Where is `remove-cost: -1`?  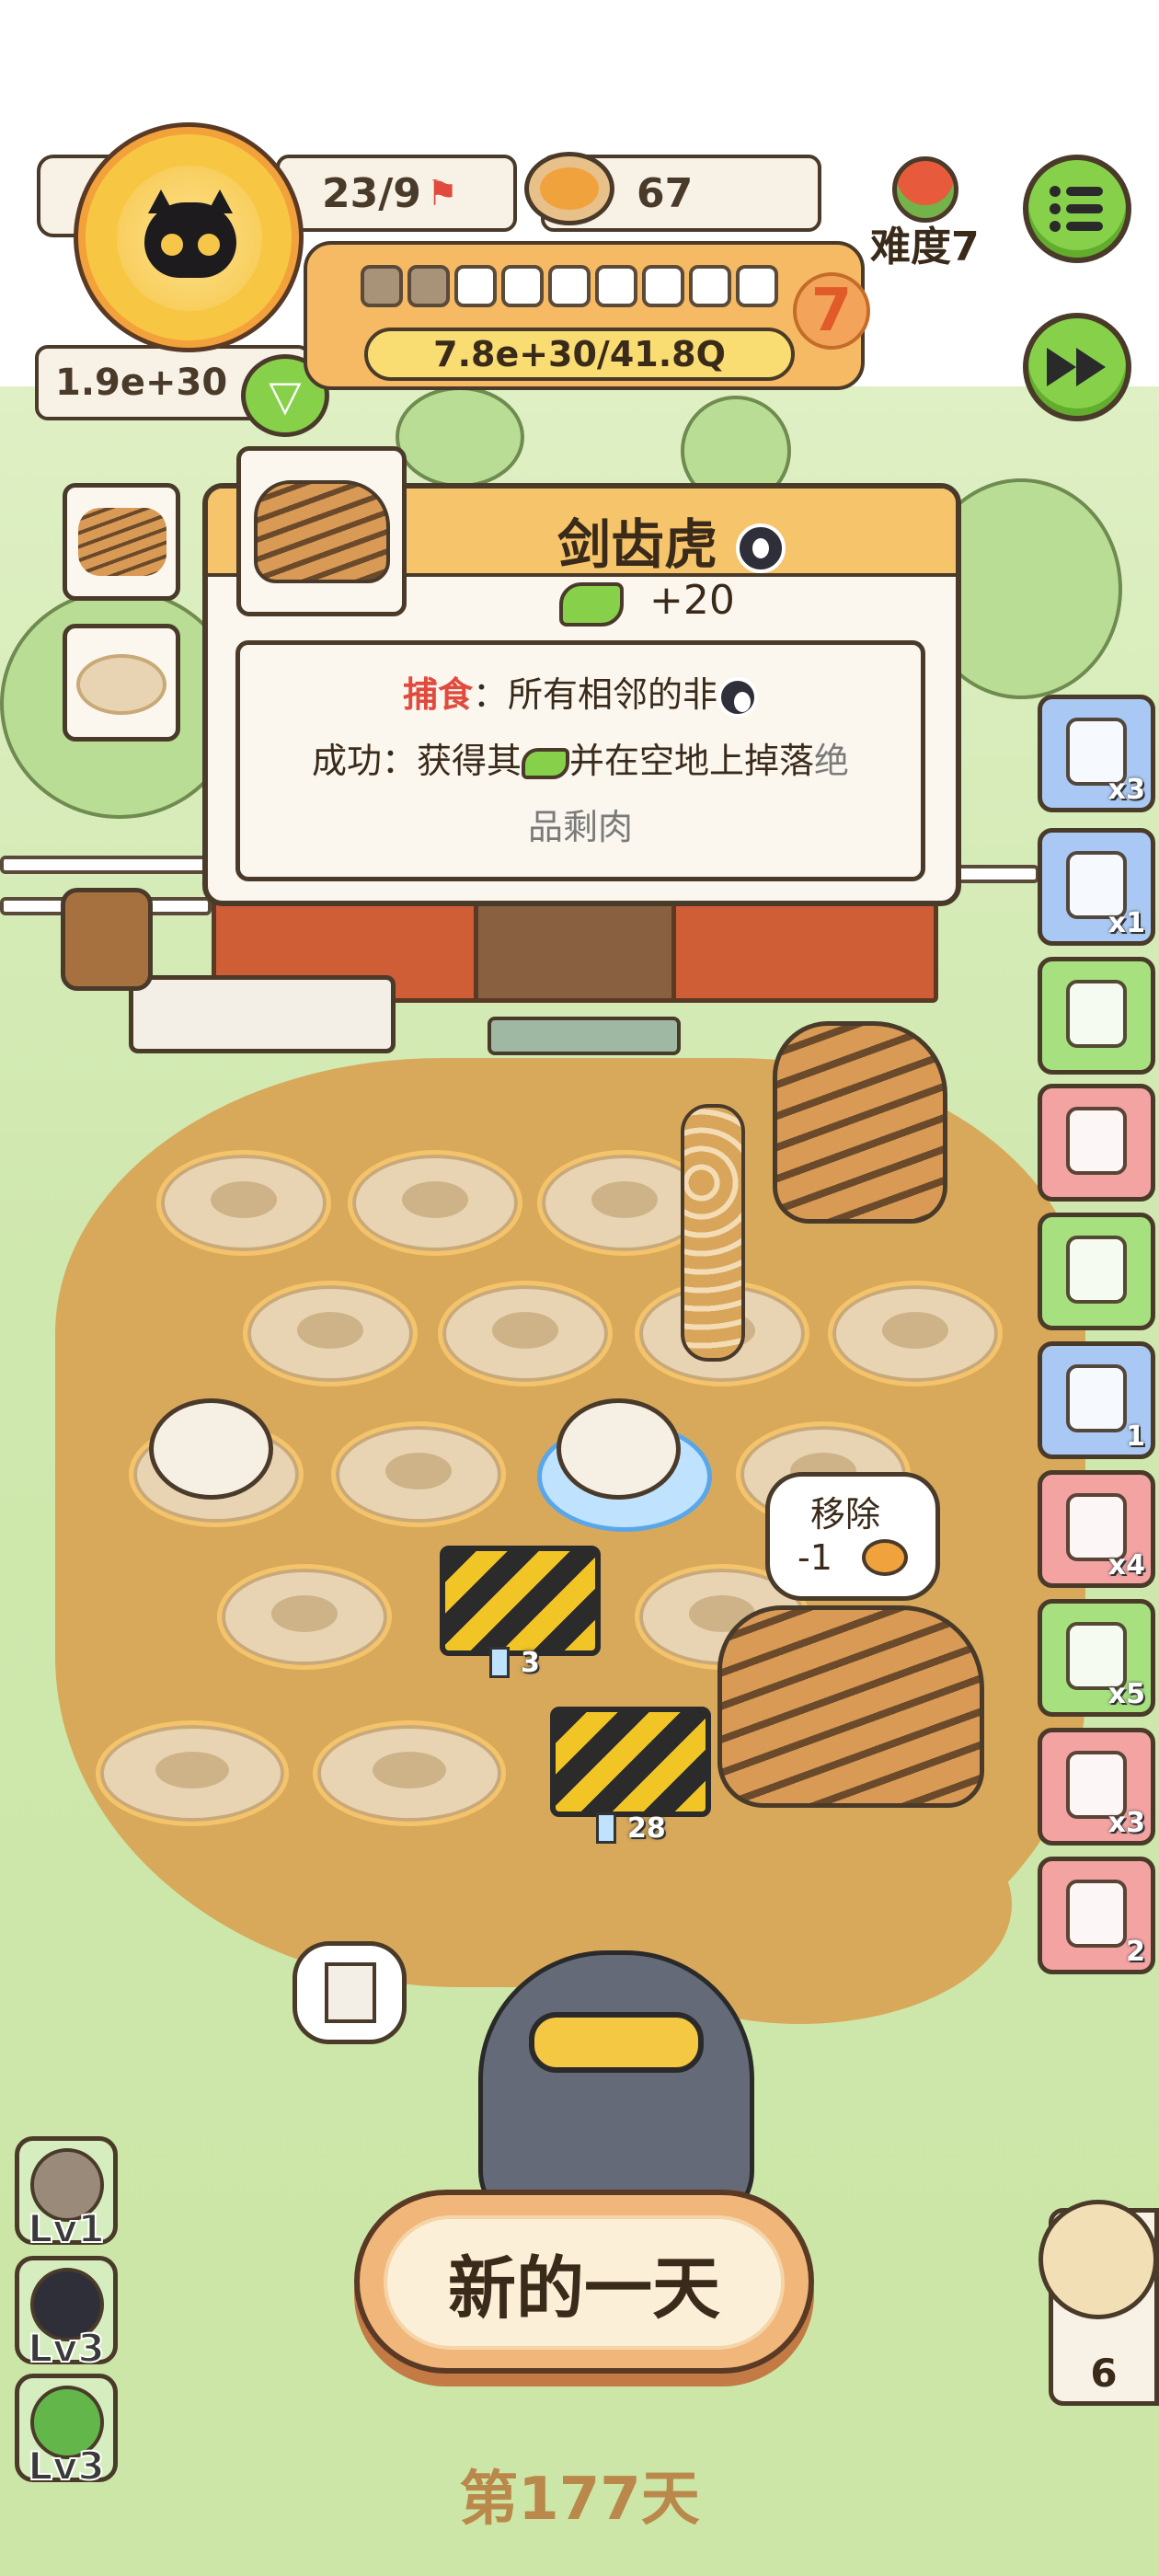
remove-cost: -1 is located at coordinates (815, 1557).